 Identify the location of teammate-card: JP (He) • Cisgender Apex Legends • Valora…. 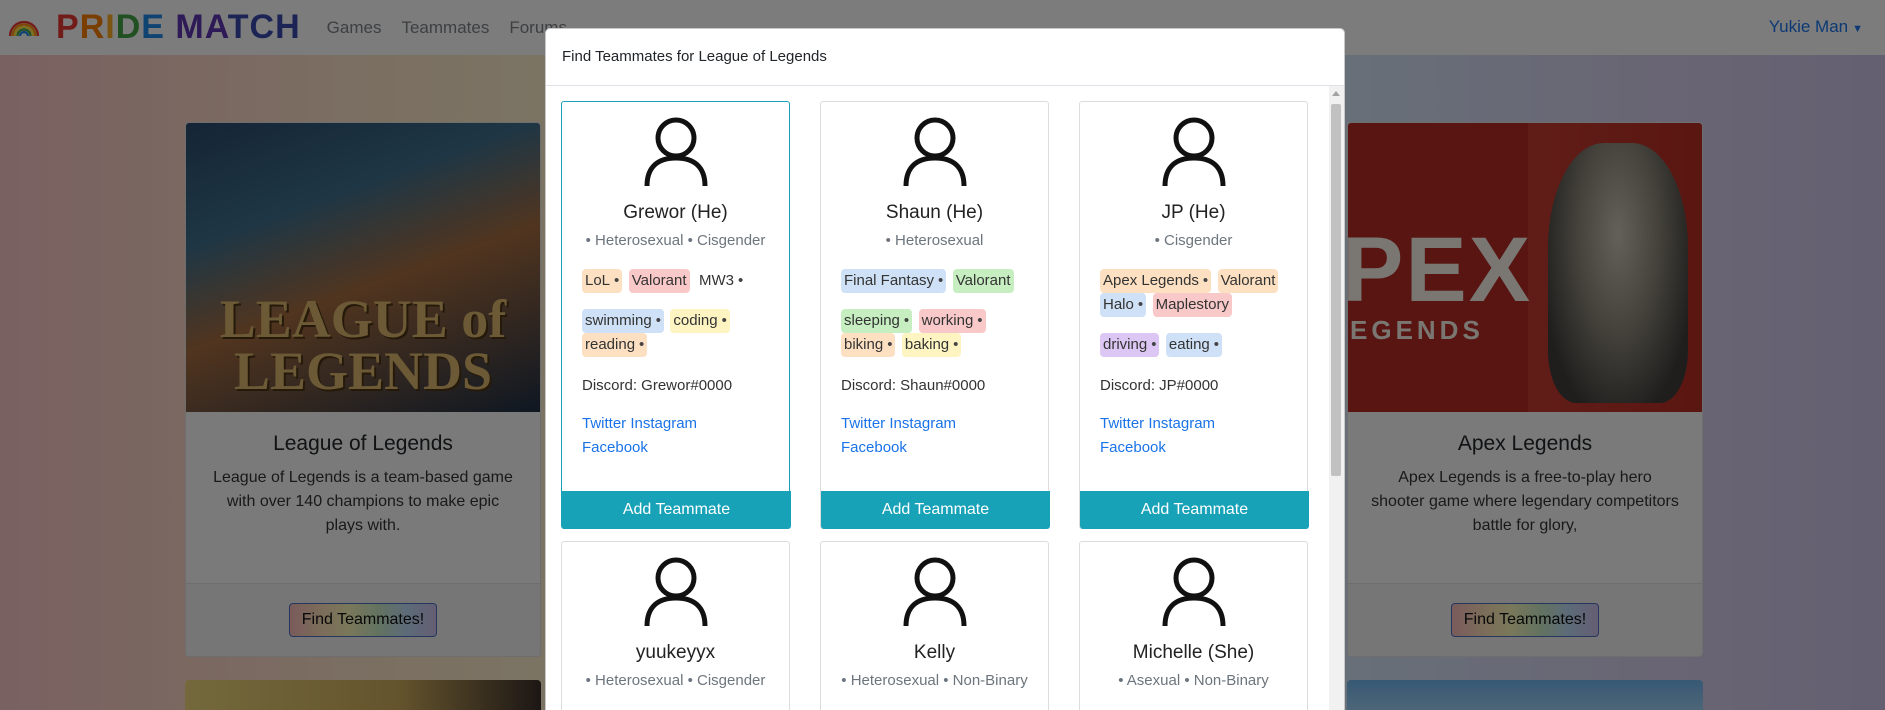
(1194, 315).